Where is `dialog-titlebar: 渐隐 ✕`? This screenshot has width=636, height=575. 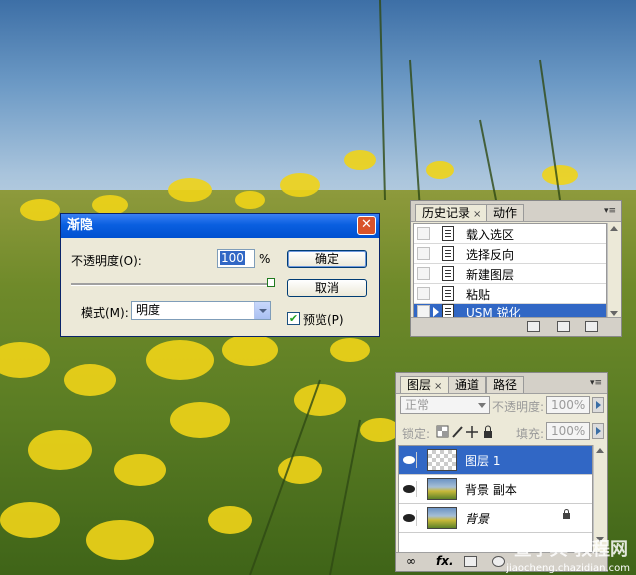
dialog-titlebar: 渐隐 ✕ is located at coordinates (220, 226).